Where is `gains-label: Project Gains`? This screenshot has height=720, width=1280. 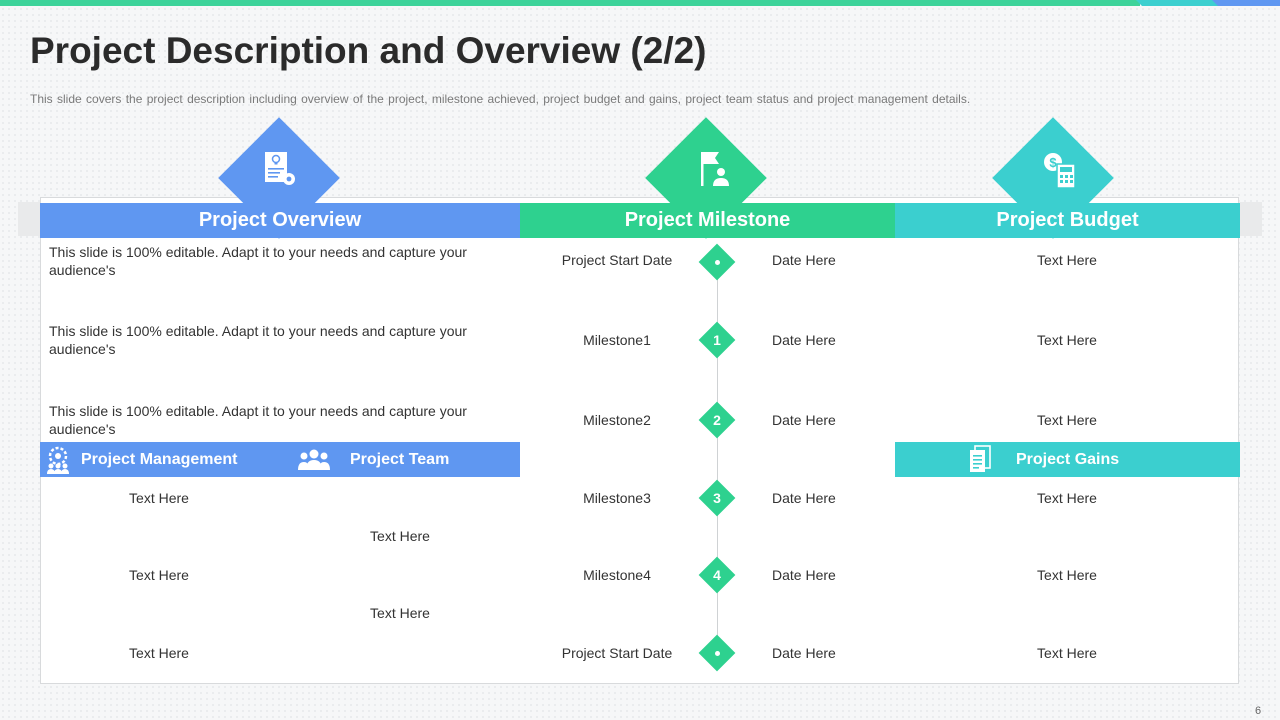
gains-label: Project Gains is located at coordinates (1068, 459).